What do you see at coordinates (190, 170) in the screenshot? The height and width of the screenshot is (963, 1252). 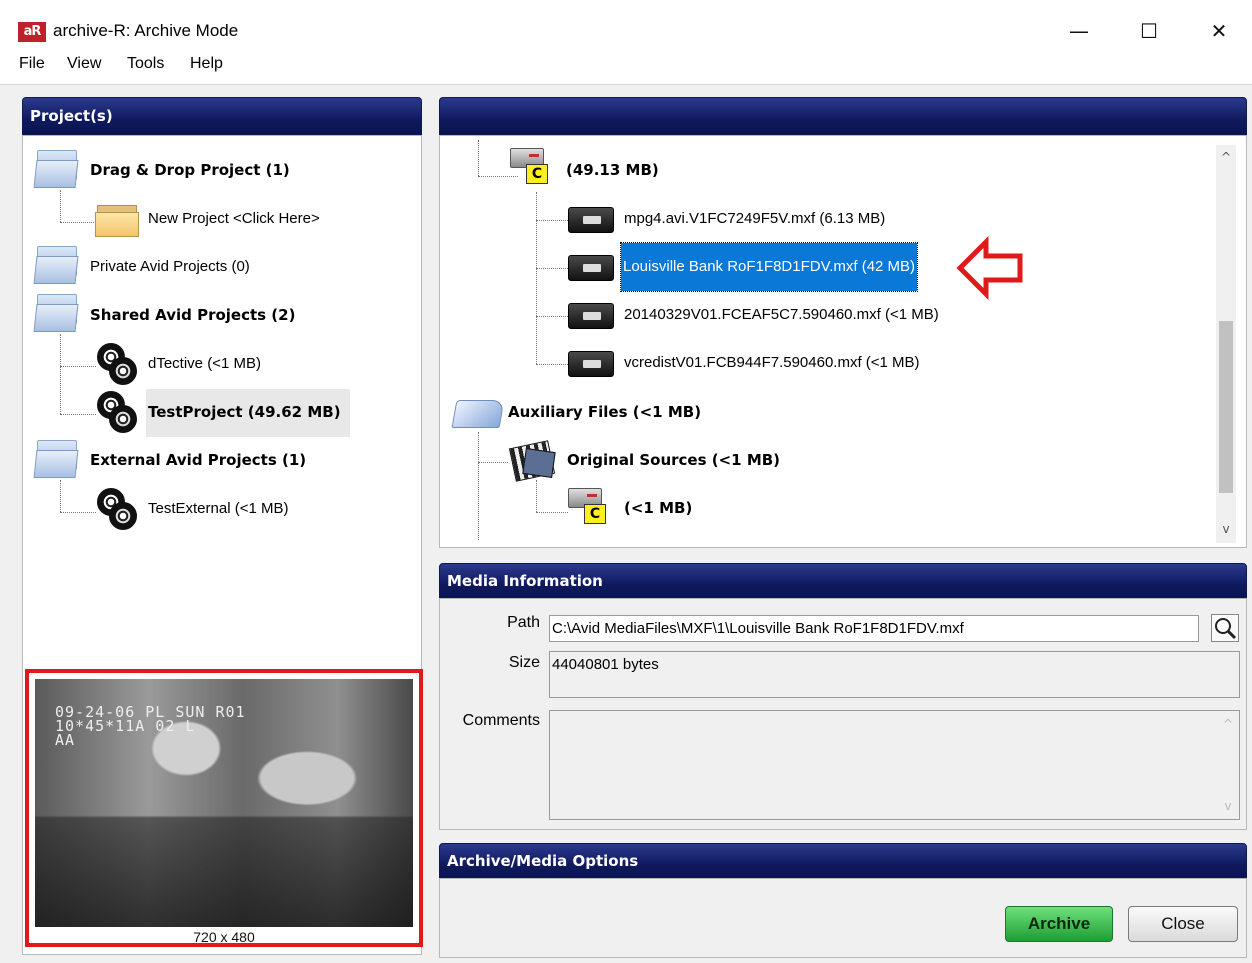 I see `project-drag-drop: Drag & Drop Project (1)` at bounding box center [190, 170].